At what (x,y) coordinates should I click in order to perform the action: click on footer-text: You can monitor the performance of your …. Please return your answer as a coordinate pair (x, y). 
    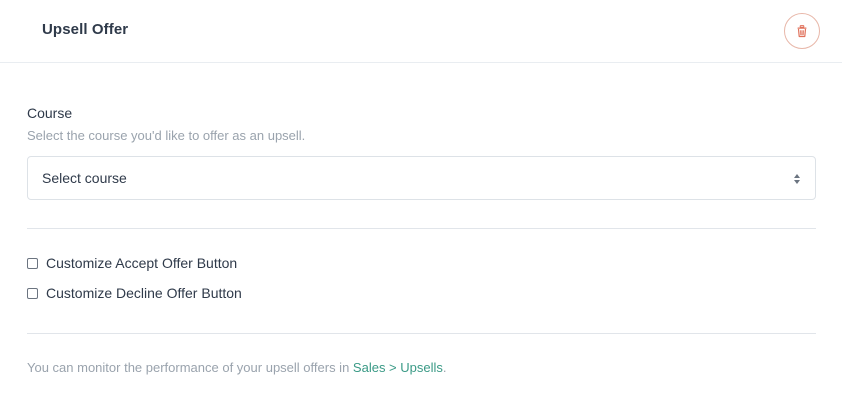
    Looking at the image, I should click on (188, 367).